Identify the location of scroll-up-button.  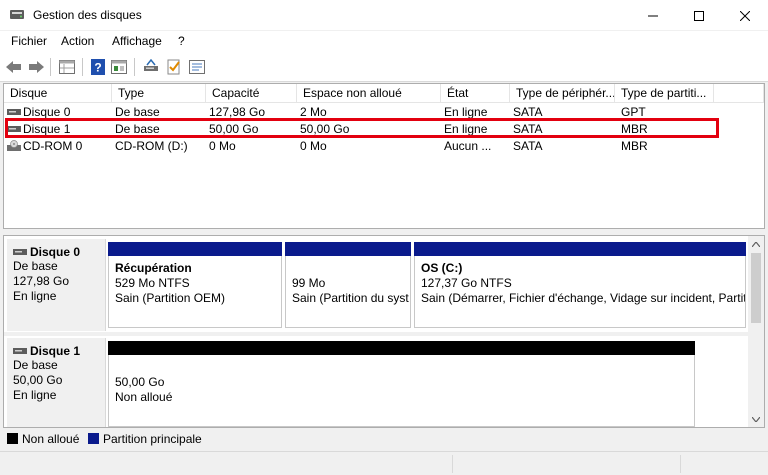
(756, 244).